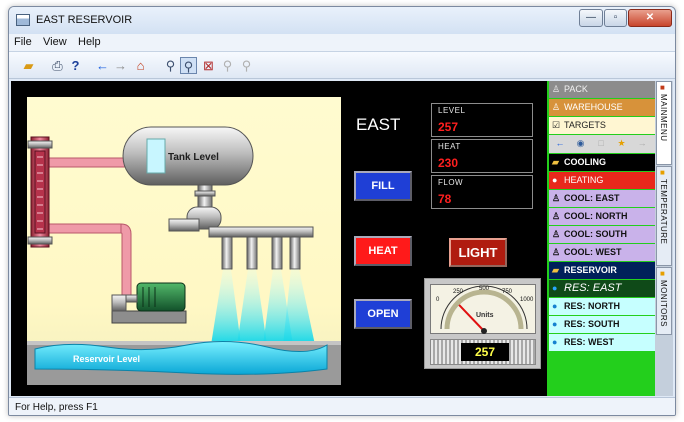 The image size is (684, 422). Describe the element at coordinates (581, 143) in the screenshot. I see `globe-icon: ◉` at that location.